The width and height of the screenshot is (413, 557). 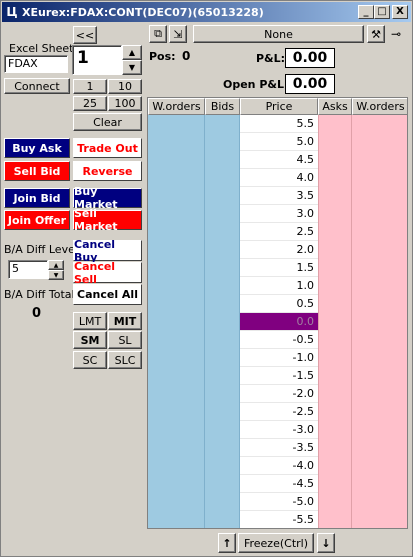 I want to click on reverse-button: Reverse, so click(x=107, y=171).